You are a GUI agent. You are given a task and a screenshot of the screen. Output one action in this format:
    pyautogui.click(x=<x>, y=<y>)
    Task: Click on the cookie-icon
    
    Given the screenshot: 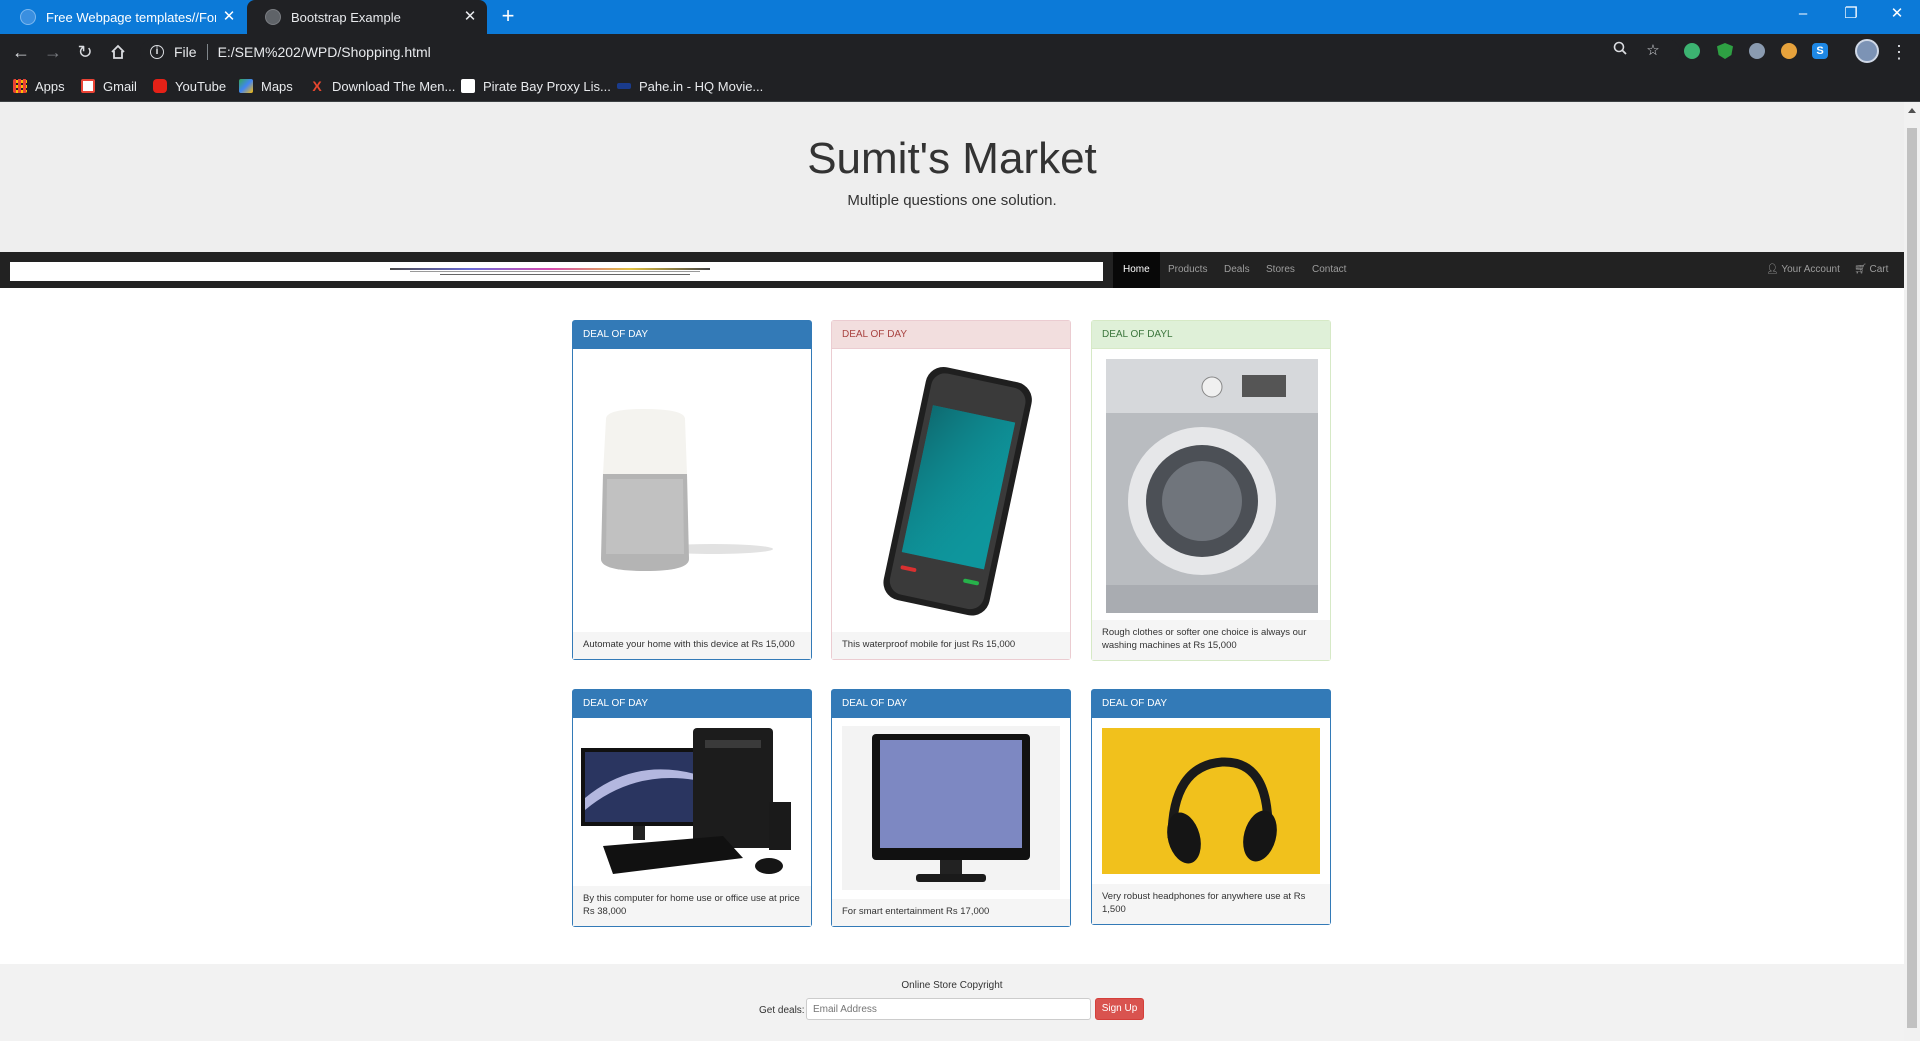 What is the action you would take?
    pyautogui.click(x=1789, y=51)
    